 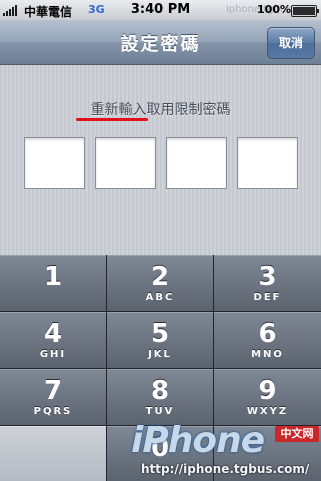 What do you see at coordinates (160, 297) in the screenshot?
I see `key-letters: ABC` at bounding box center [160, 297].